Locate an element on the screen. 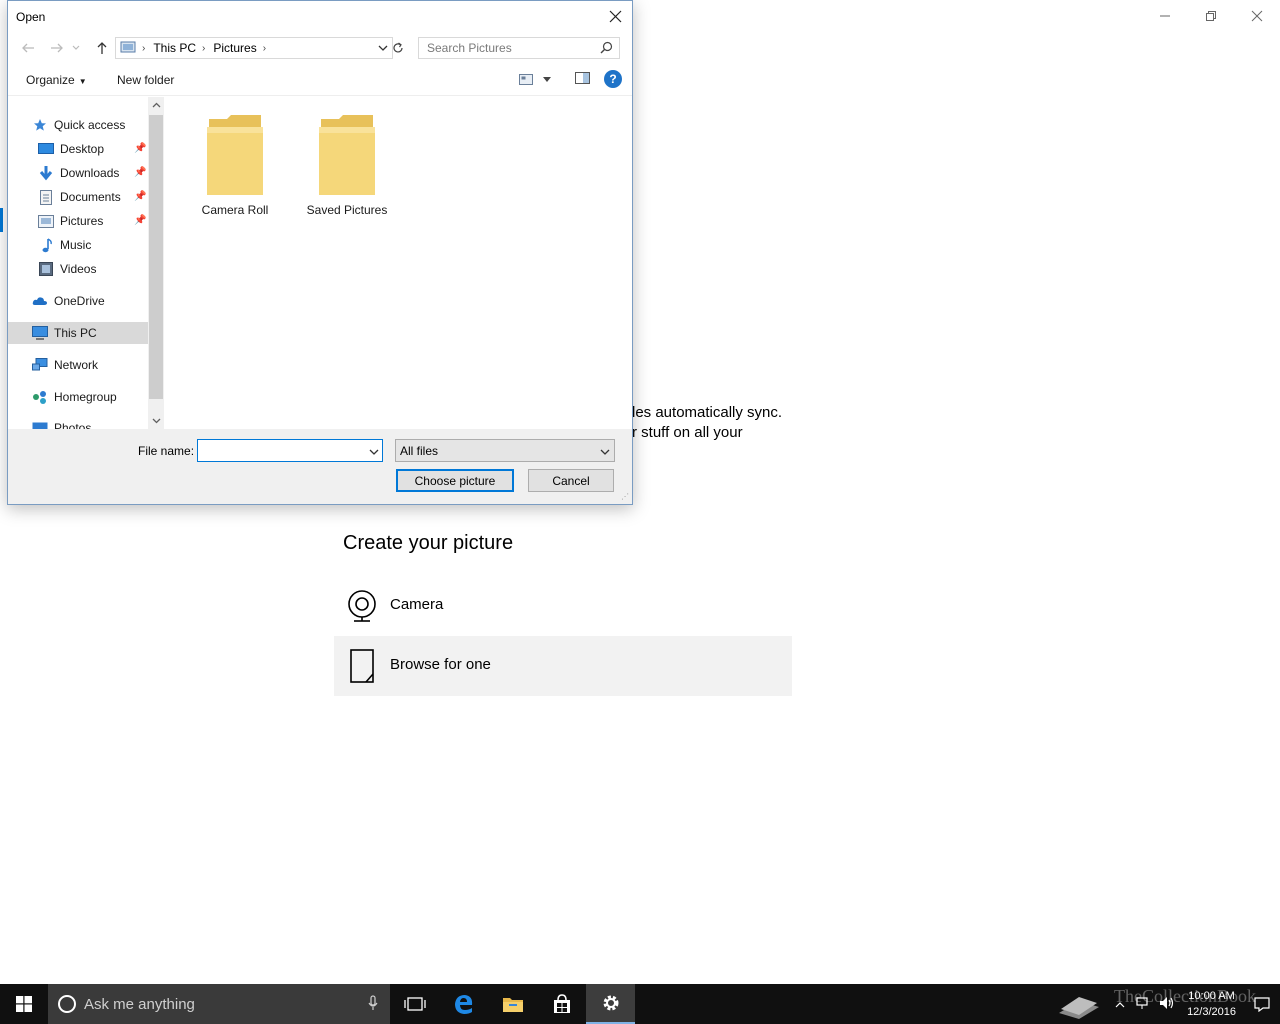  dialog-close-button is located at coordinates (615, 16).